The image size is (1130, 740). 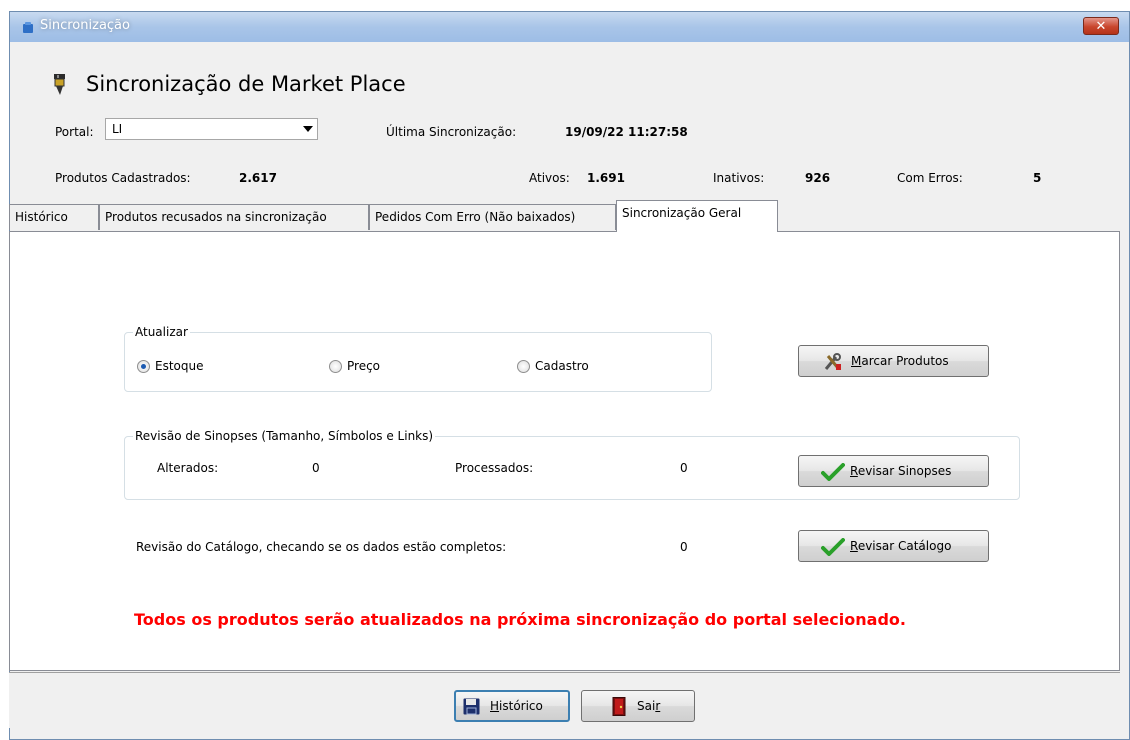 What do you see at coordinates (85, 25) in the screenshot?
I see `window-title: Sincronização` at bounding box center [85, 25].